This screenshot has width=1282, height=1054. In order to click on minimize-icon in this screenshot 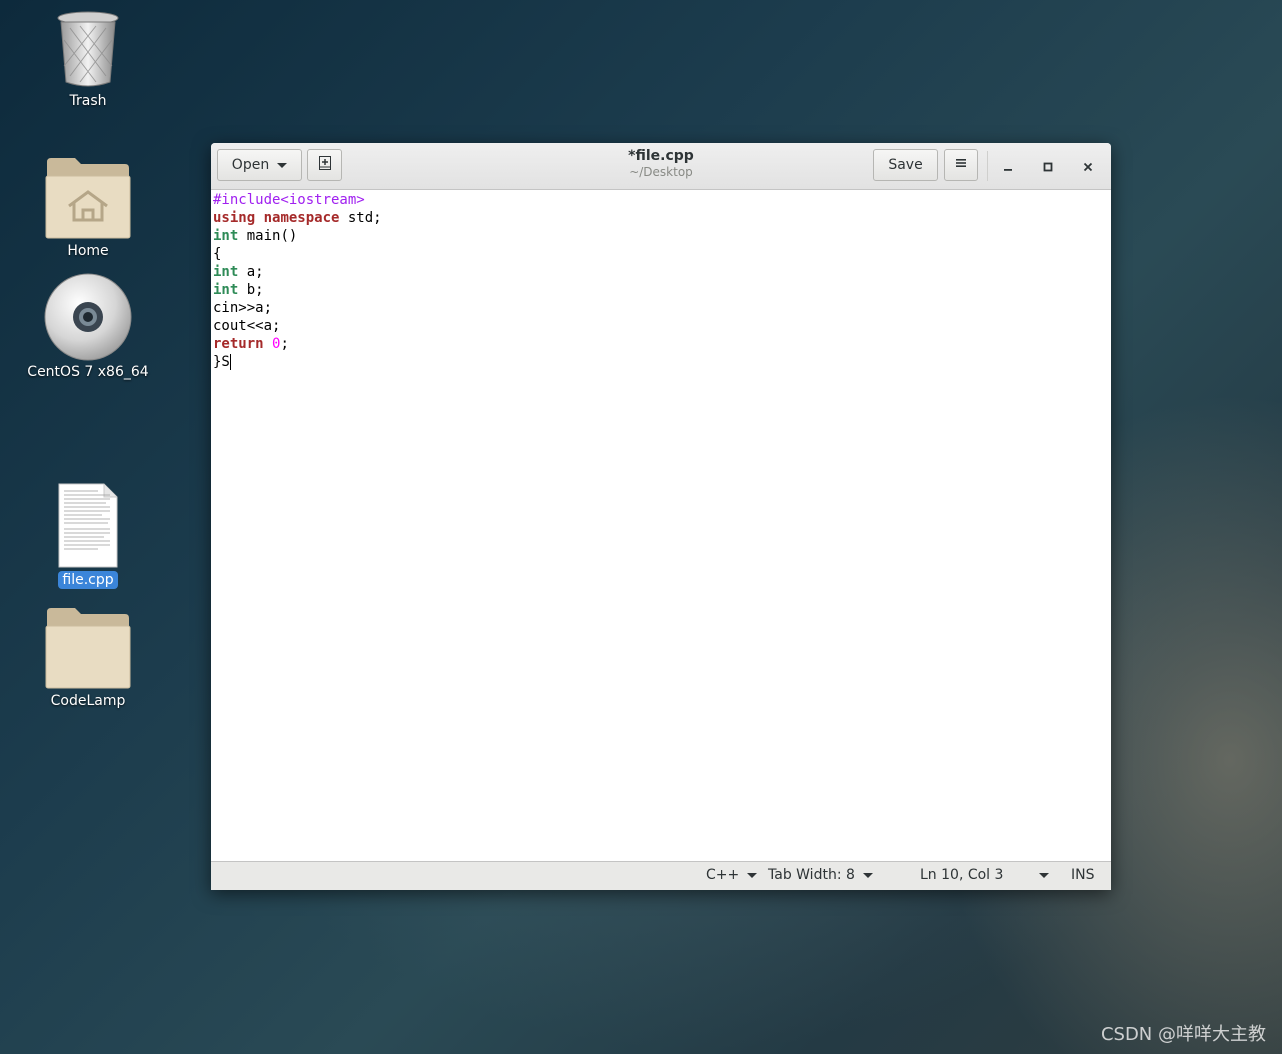, I will do `click(1008, 166)`.